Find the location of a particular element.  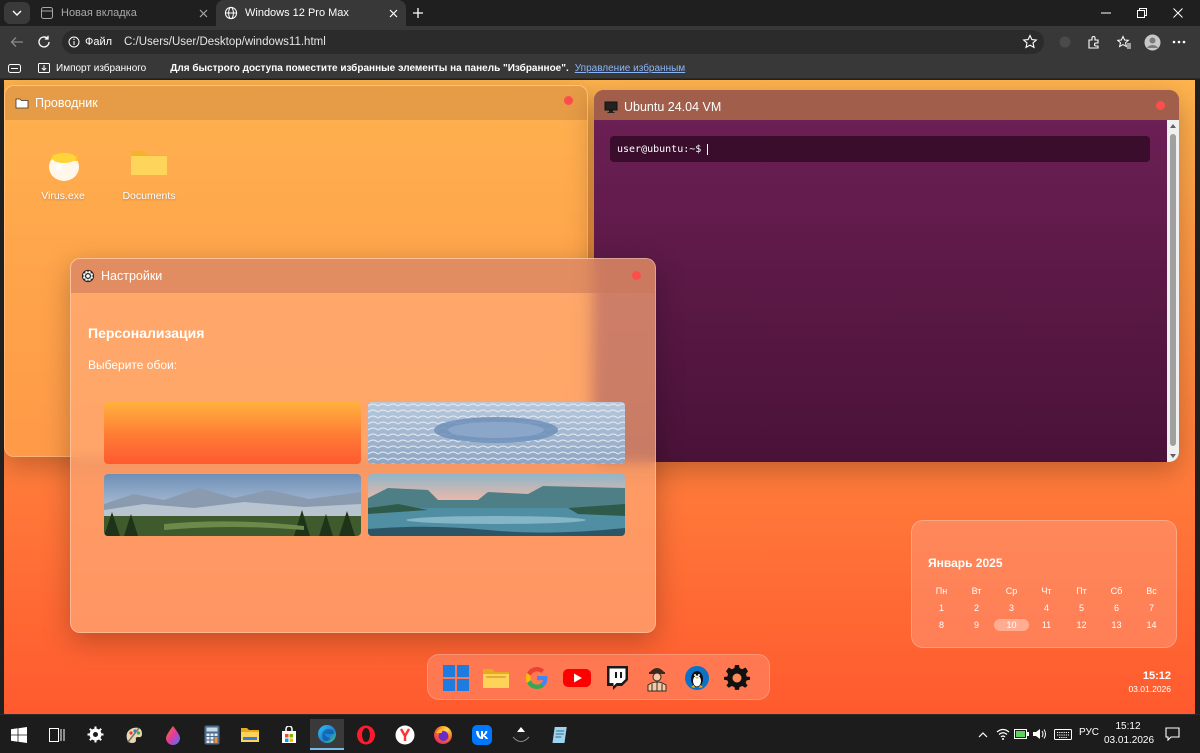

opera-icon is located at coordinates (366, 734).